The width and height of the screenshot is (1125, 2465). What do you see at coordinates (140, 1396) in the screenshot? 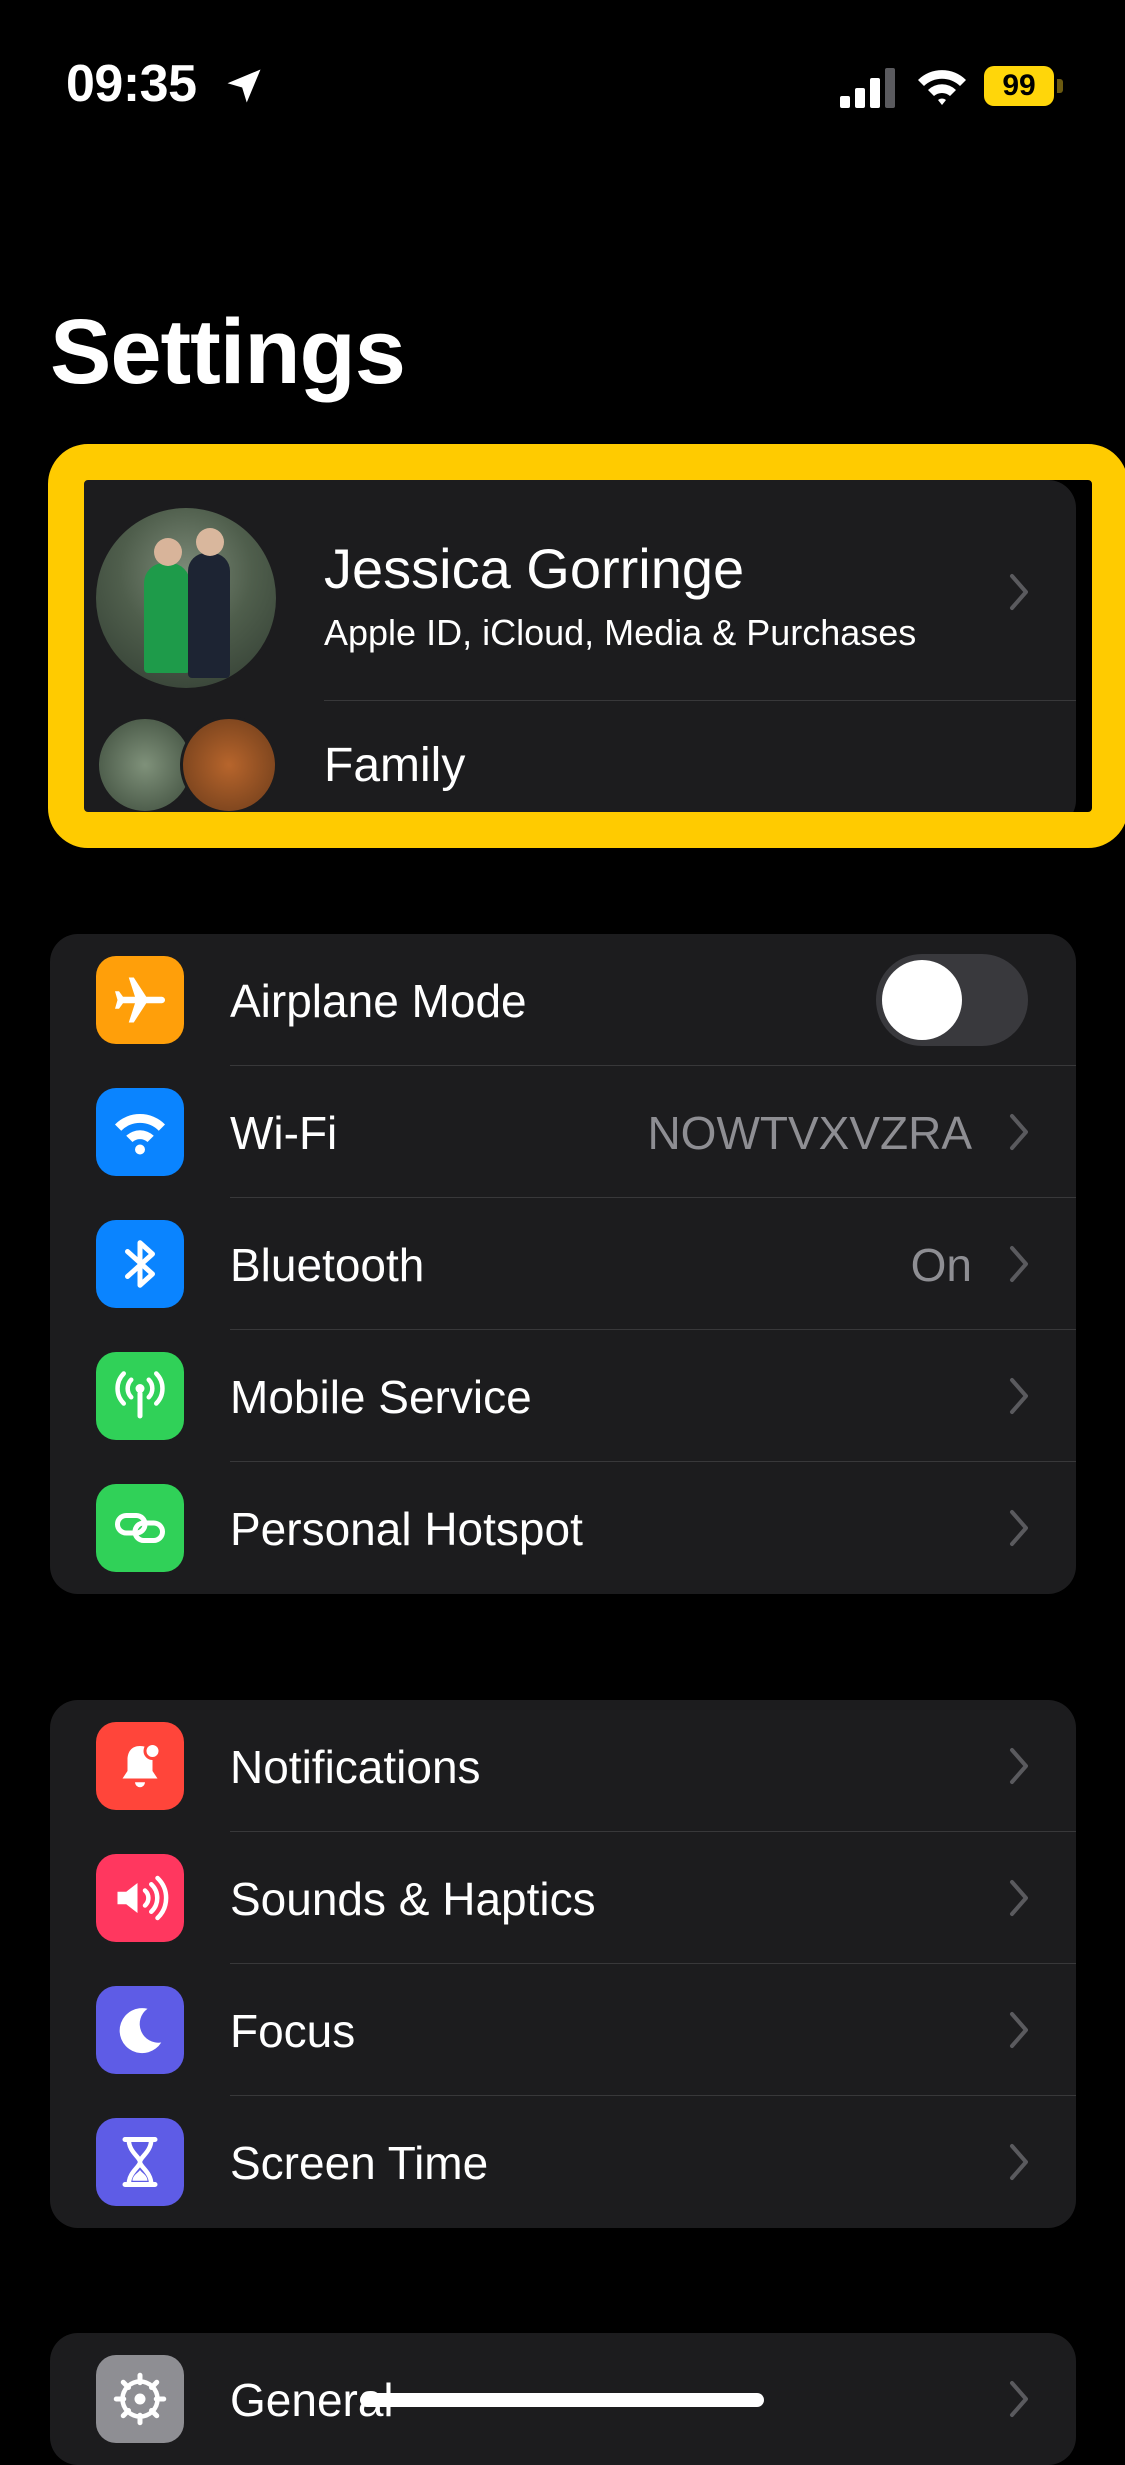
I see `antenna-icon` at bounding box center [140, 1396].